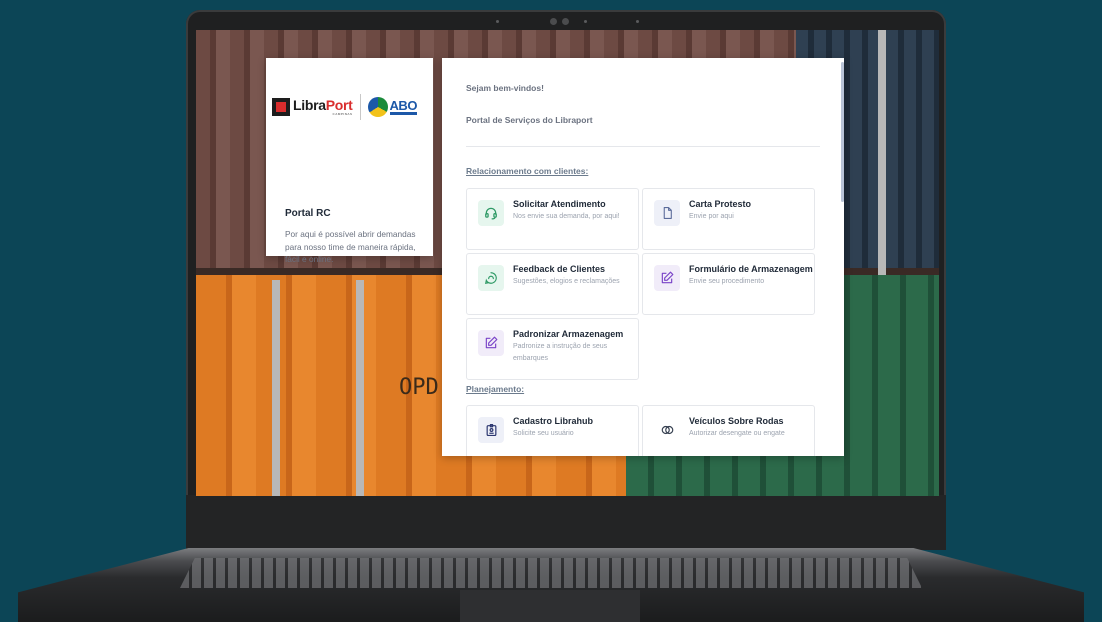  What do you see at coordinates (559, 204) in the screenshot?
I see `tile-title: Solicitar Atendimento` at bounding box center [559, 204].